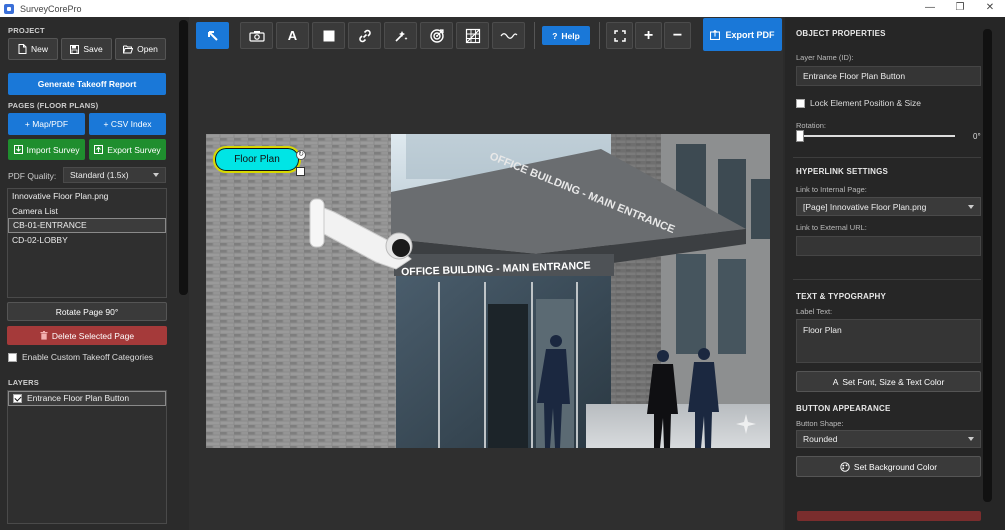 This screenshot has height=530, width=1005. Describe the element at coordinates (127, 149) in the screenshot. I see `export-survey-button: Export Survey` at that location.